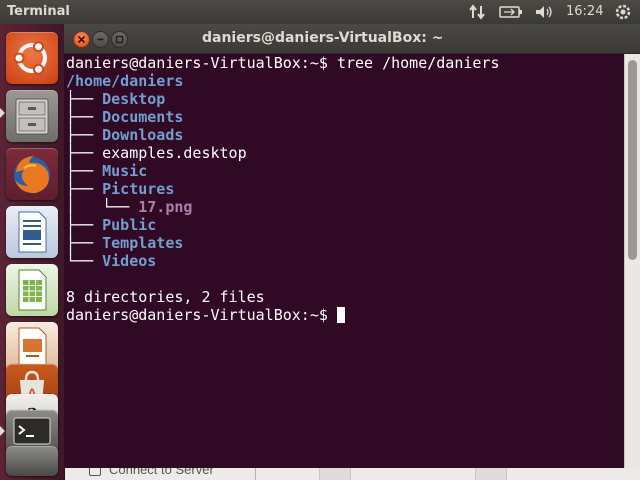 The width and height of the screenshot is (640, 480). Describe the element at coordinates (418, 63) in the screenshot. I see `command: tree /home/daniers` at that location.